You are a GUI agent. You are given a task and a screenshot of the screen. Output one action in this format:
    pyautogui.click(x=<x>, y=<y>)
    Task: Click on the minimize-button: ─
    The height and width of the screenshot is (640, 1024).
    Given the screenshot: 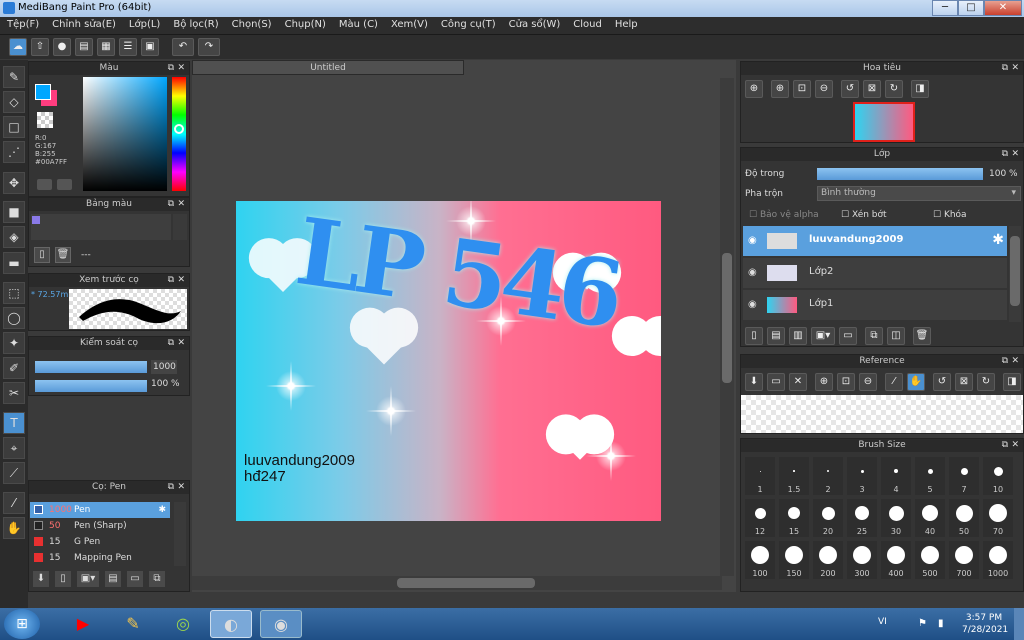 What is the action you would take?
    pyautogui.click(x=945, y=8)
    